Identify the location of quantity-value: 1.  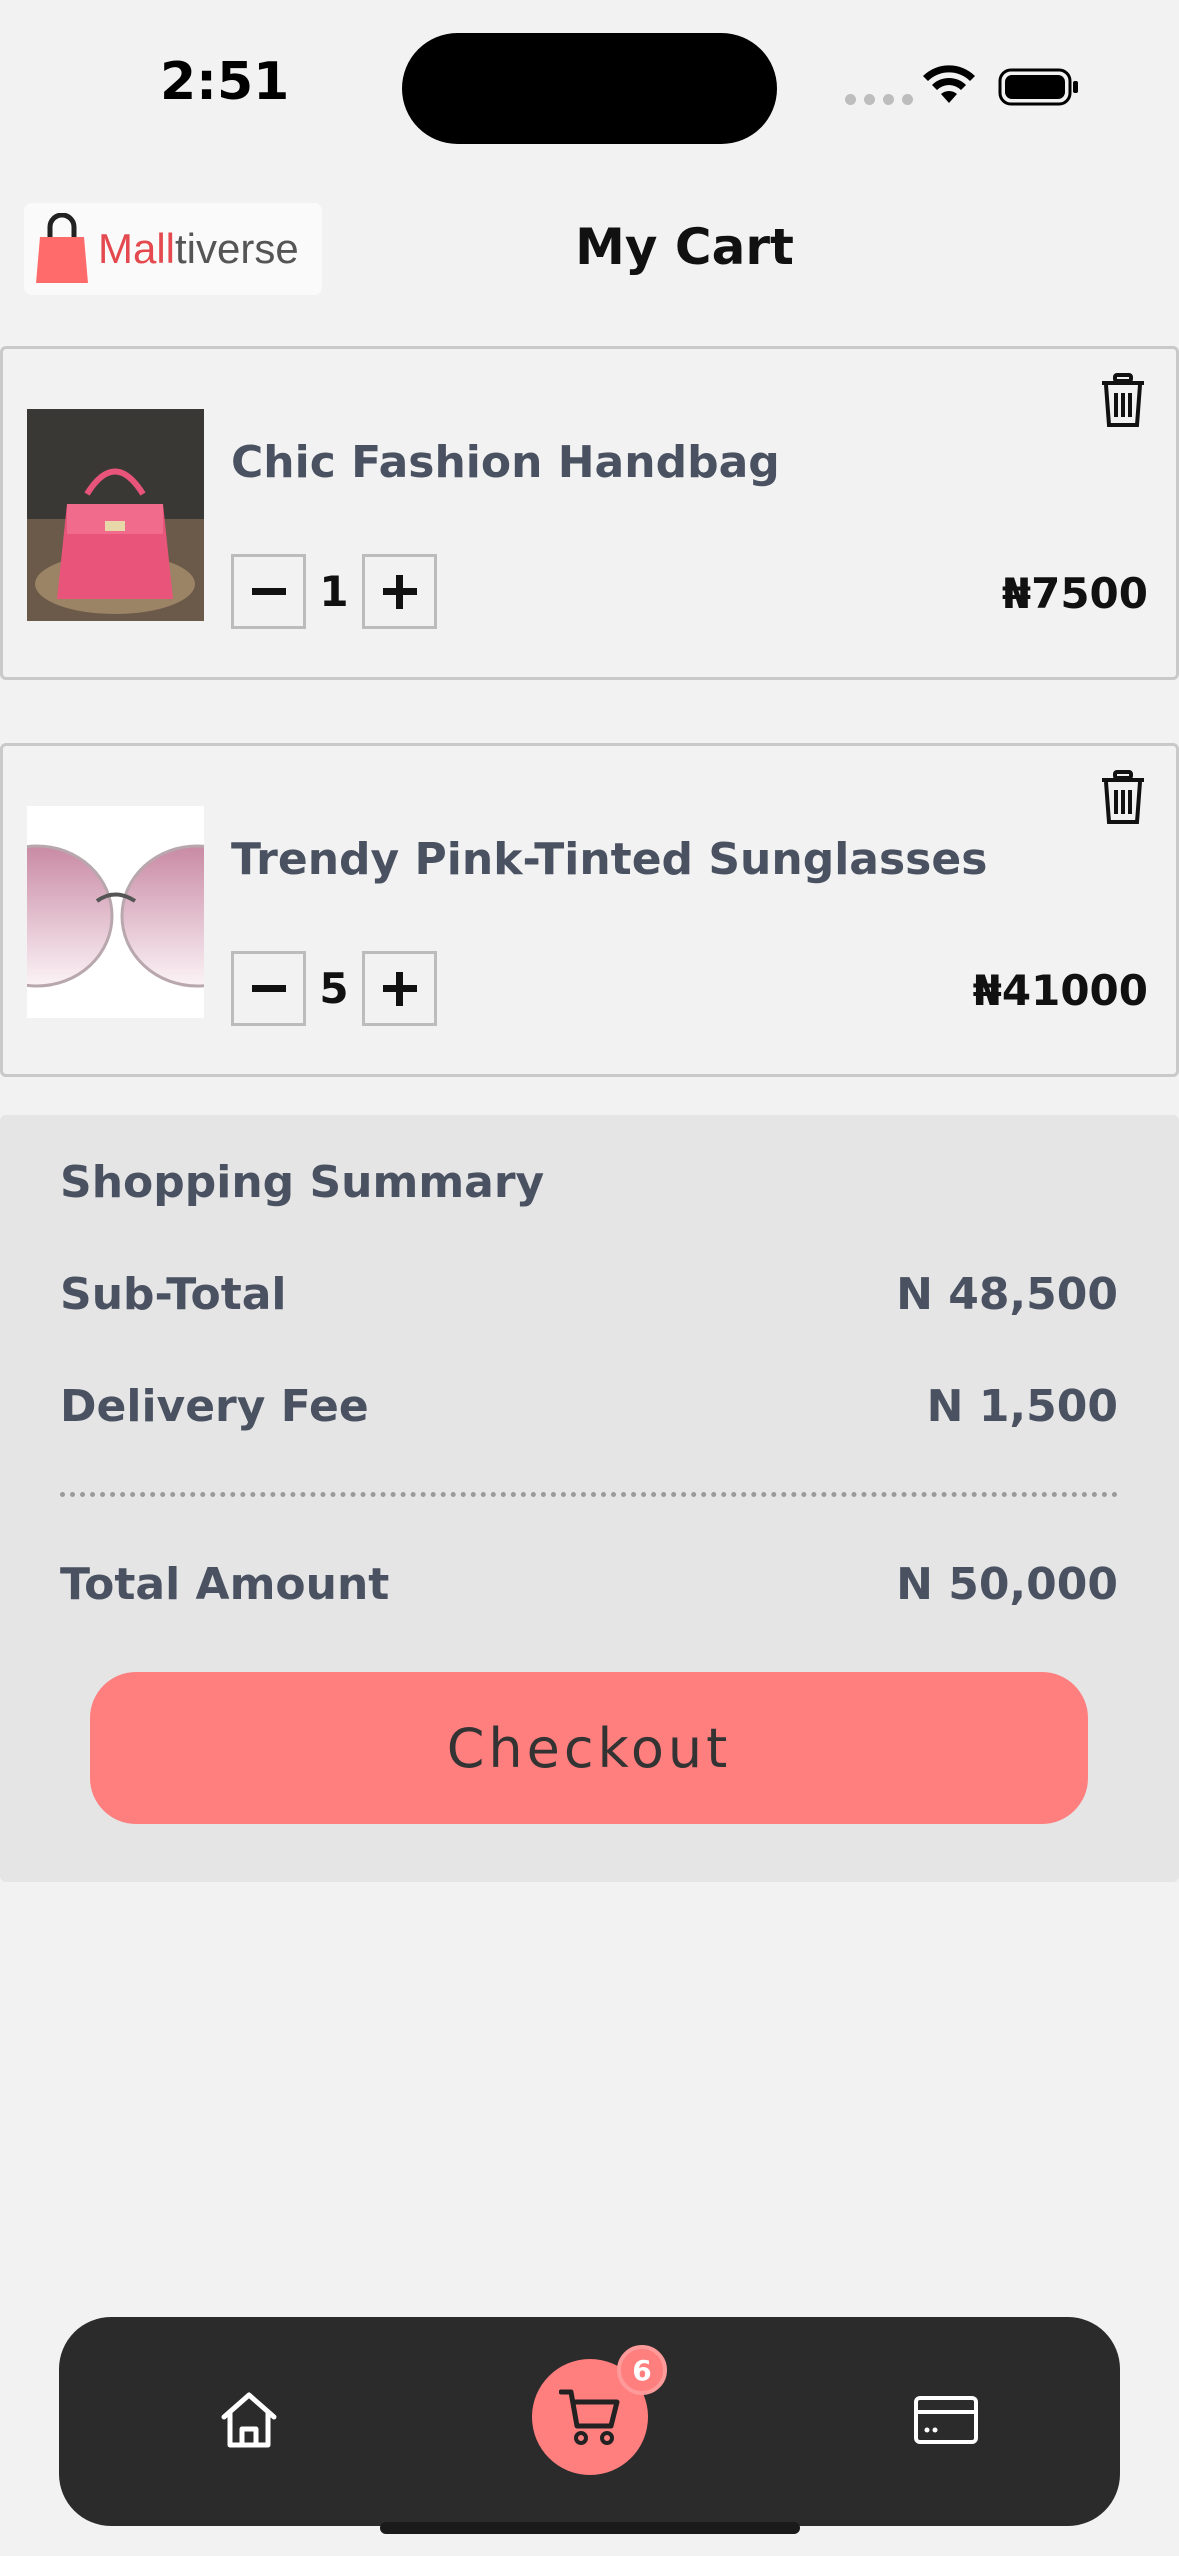
(334, 591).